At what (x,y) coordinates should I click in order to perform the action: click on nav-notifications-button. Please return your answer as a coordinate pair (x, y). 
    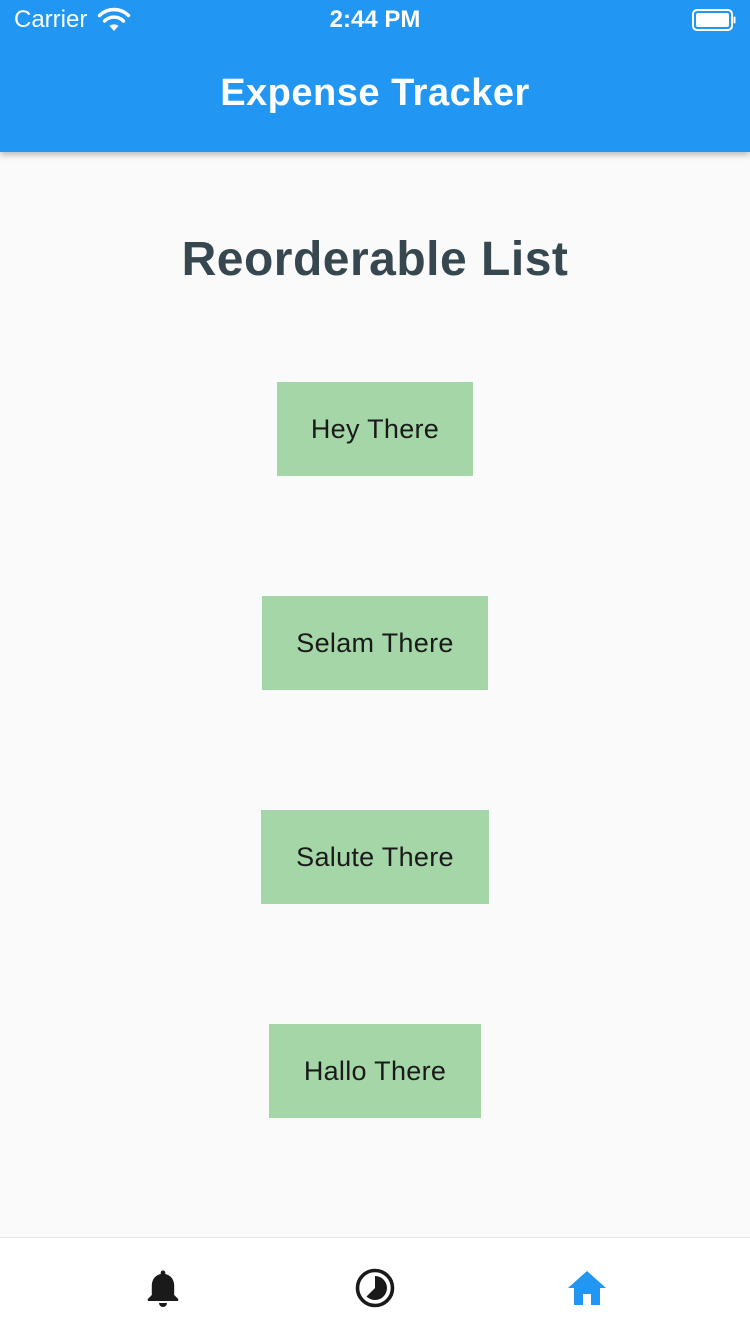
    Looking at the image, I should click on (163, 1288).